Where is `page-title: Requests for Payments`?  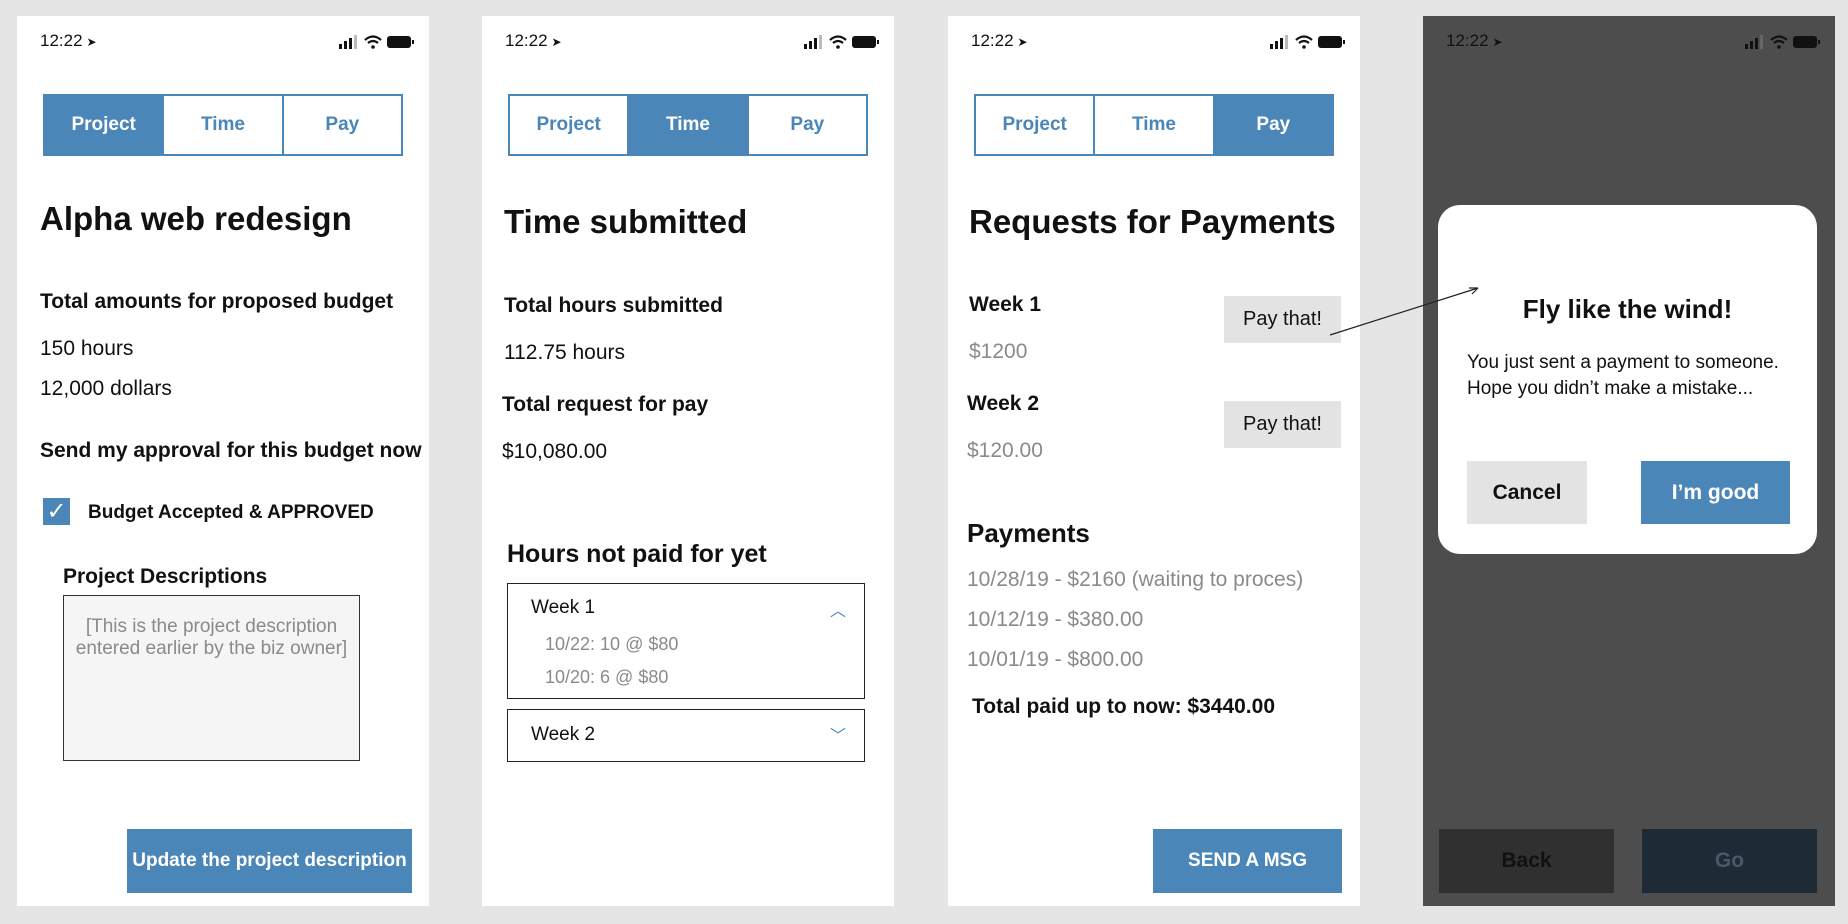 page-title: Requests for Payments is located at coordinates (1152, 221).